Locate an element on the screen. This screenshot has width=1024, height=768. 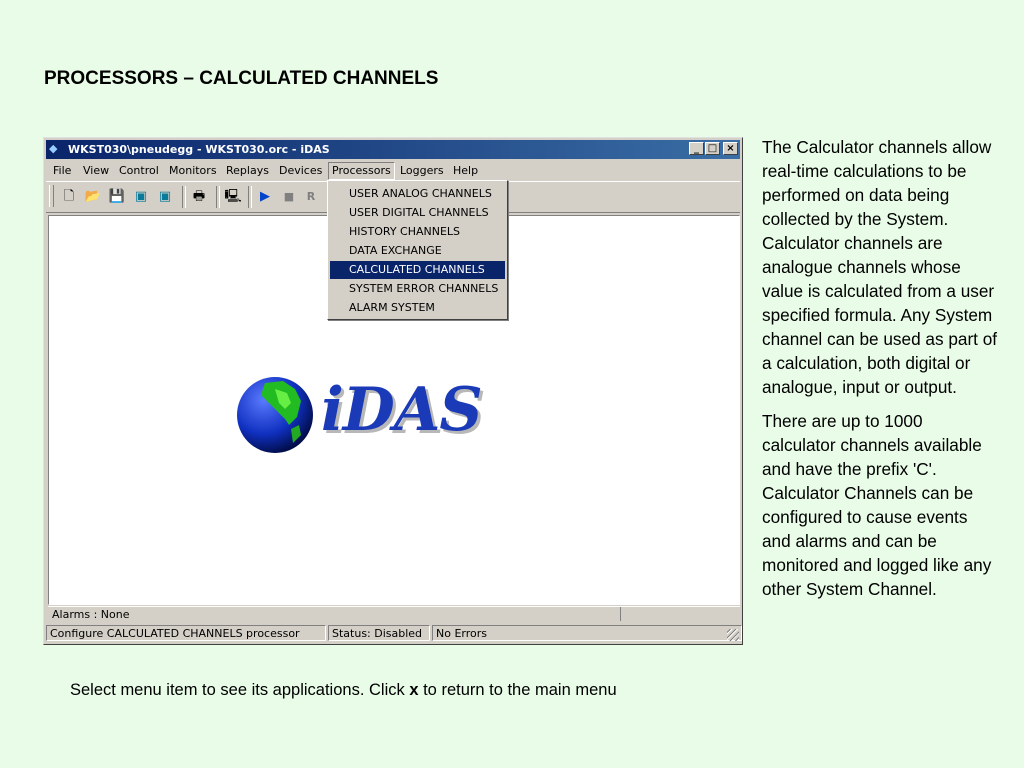
alarm-bar-panel is located at coordinates (679, 614).